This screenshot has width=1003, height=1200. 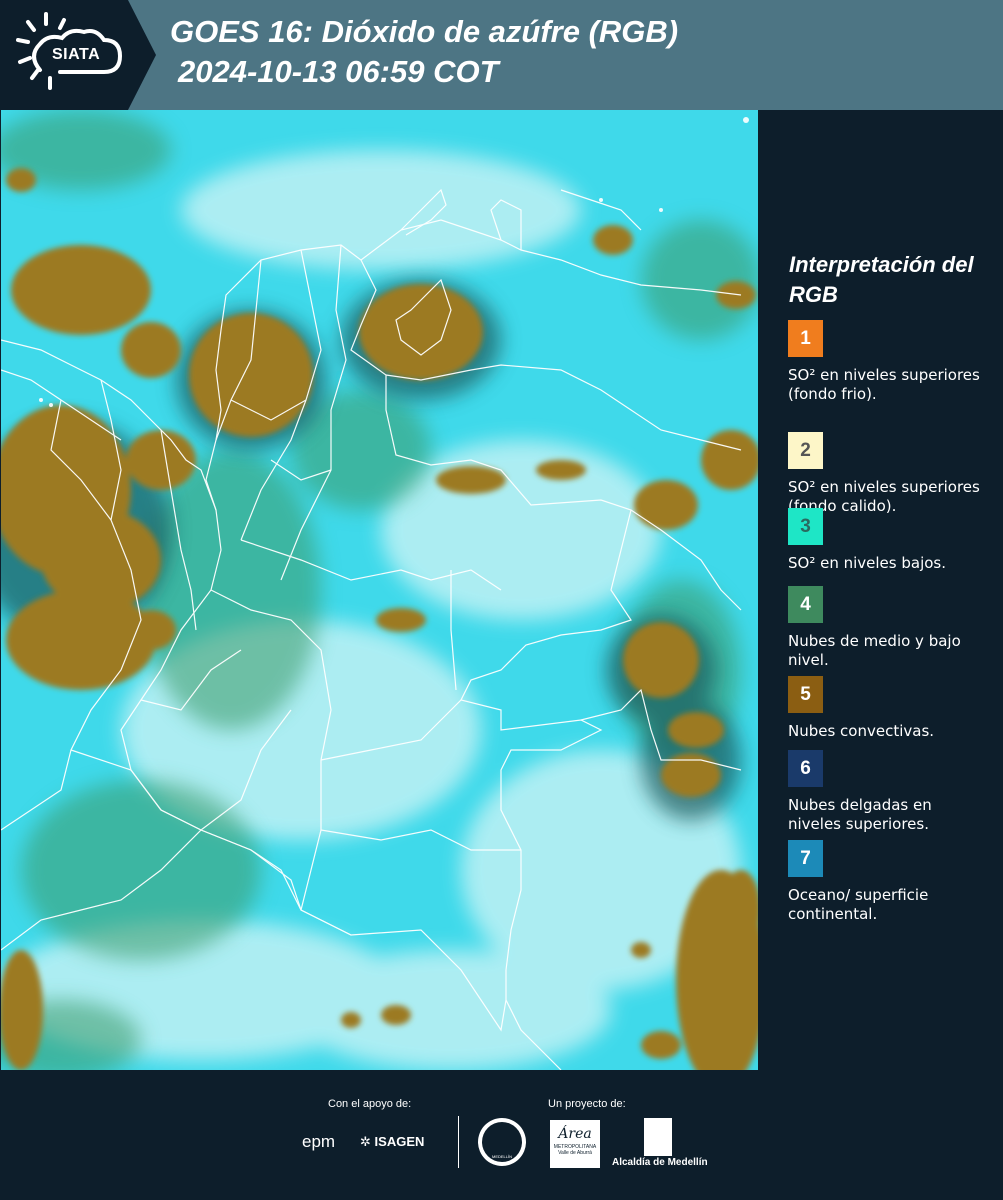 What do you see at coordinates (888, 628) in the screenshot?
I see `legend-item-4: 4 Nubes de medio y bajo nivel.` at bounding box center [888, 628].